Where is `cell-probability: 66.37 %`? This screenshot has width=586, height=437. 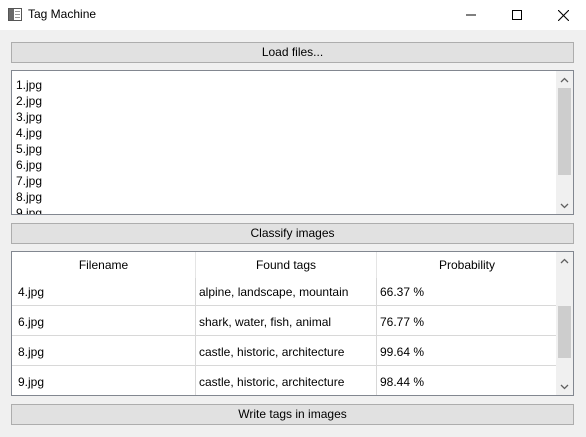 cell-probability: 66.37 % is located at coordinates (402, 292).